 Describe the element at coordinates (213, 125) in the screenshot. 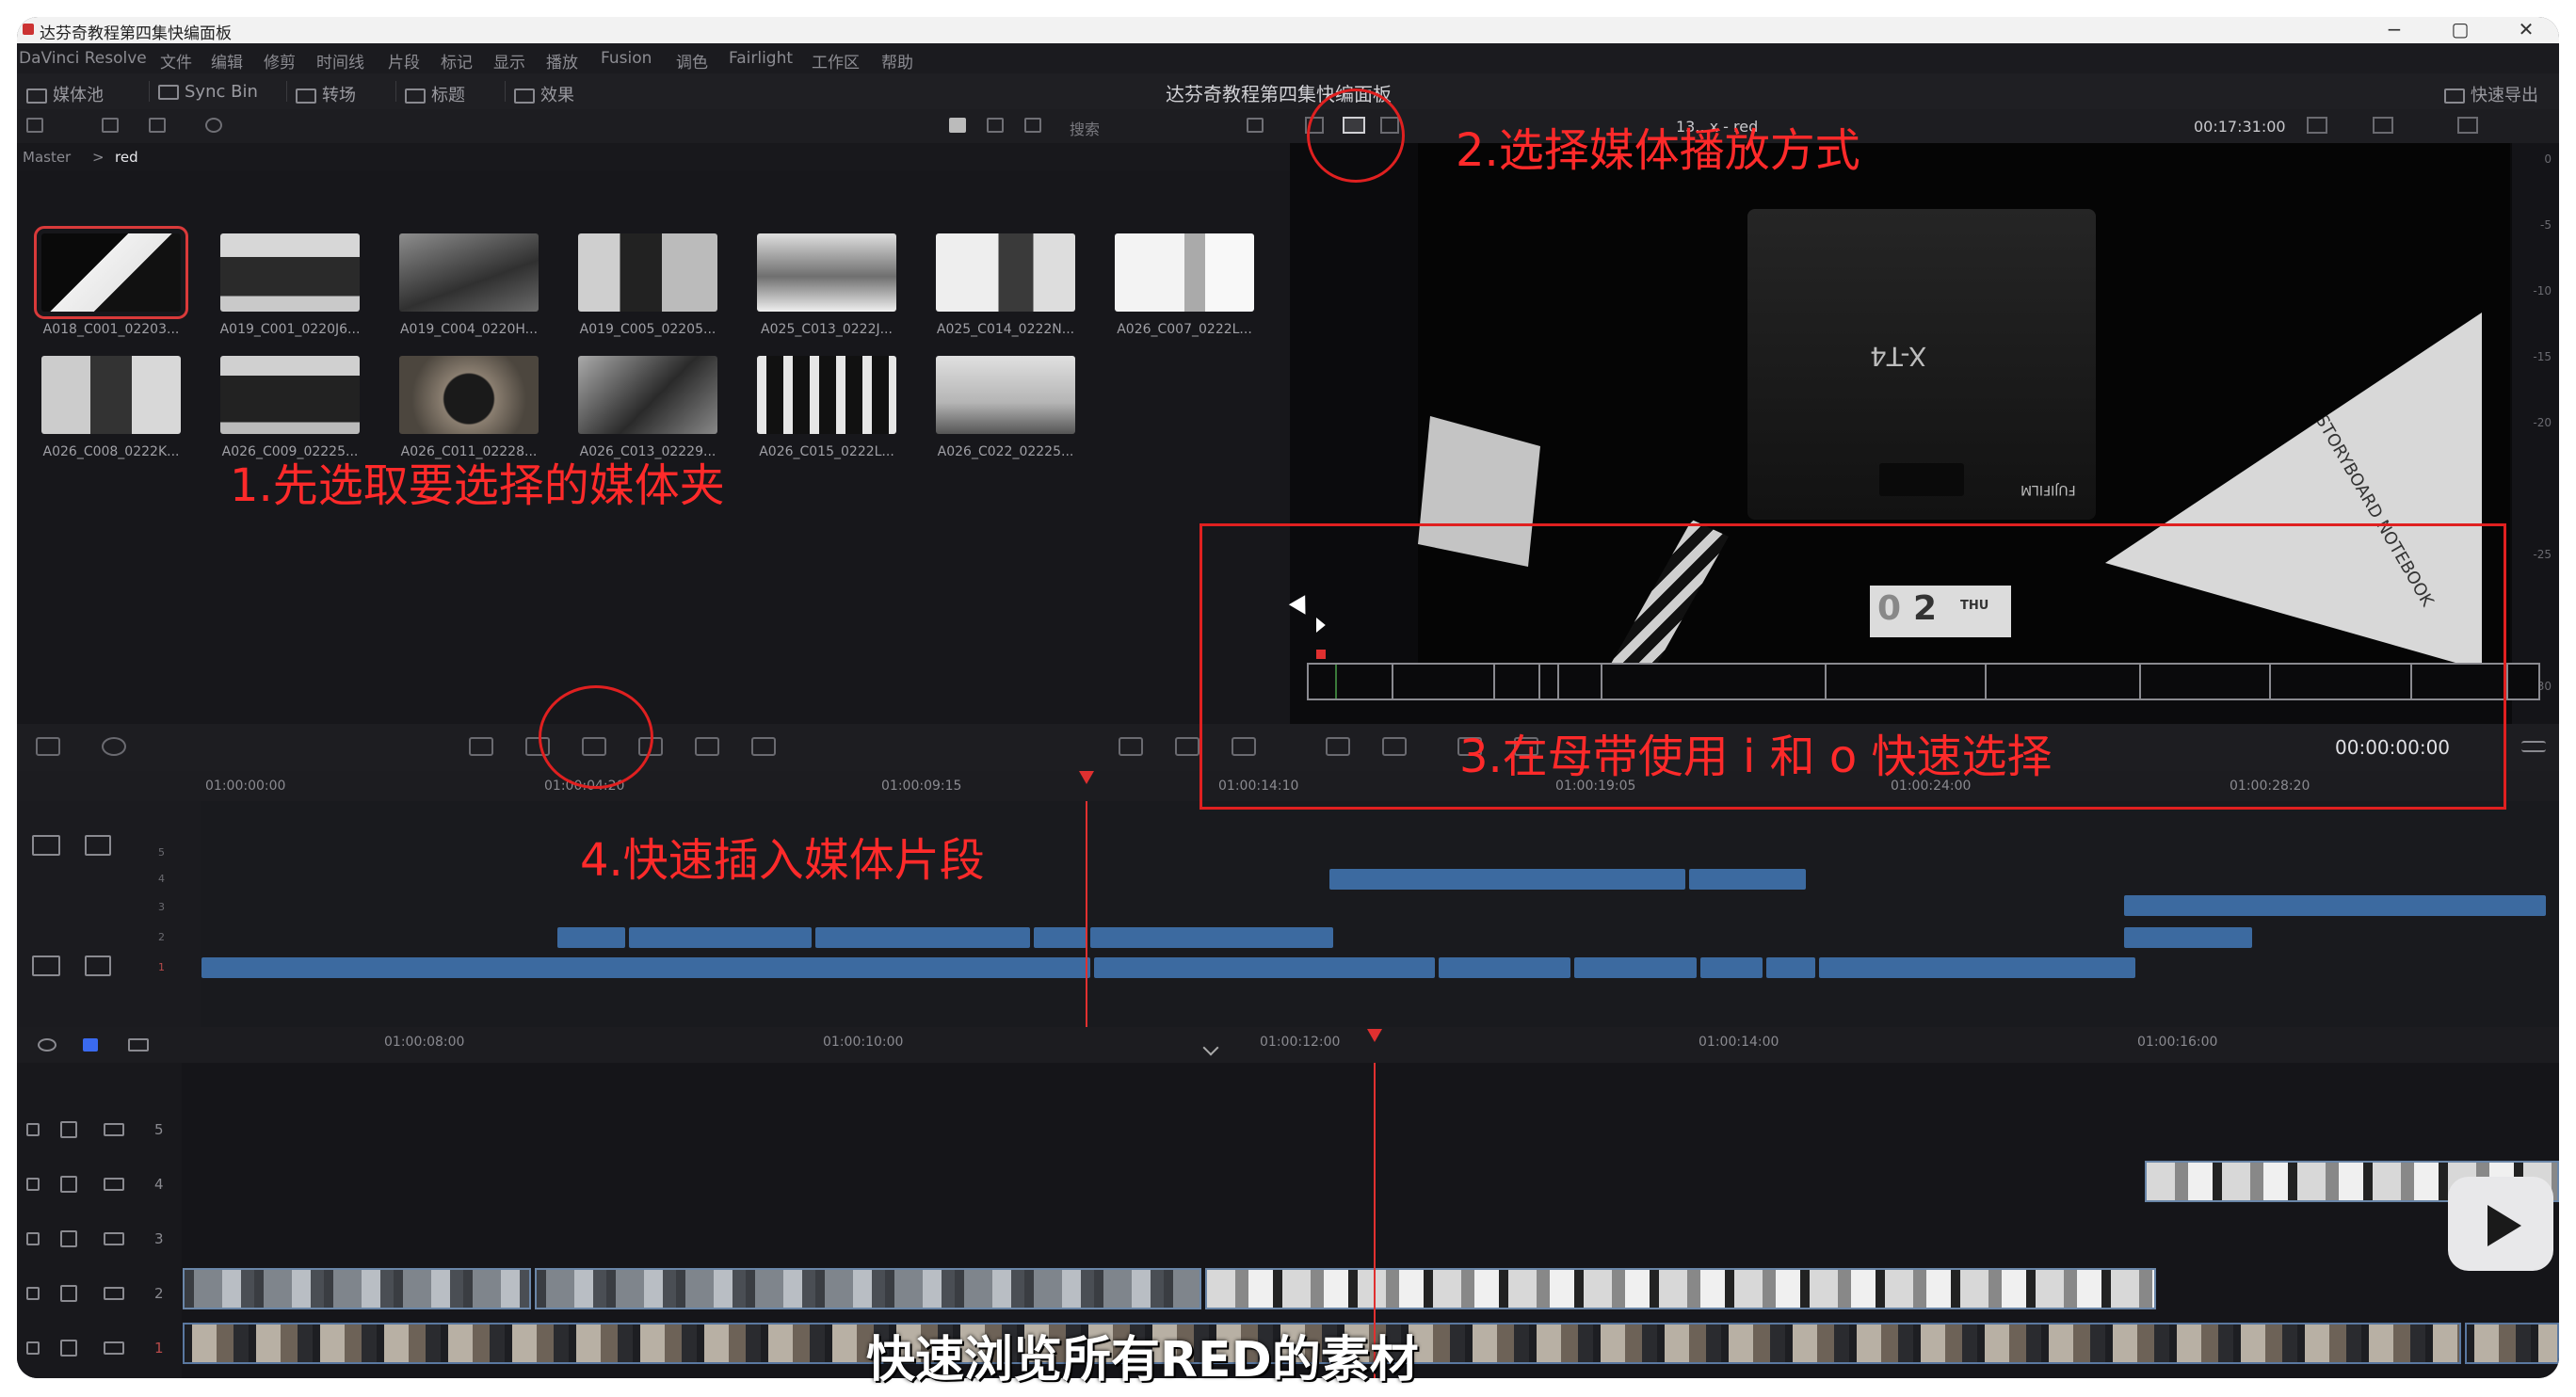

I see `refresh-icon` at that location.